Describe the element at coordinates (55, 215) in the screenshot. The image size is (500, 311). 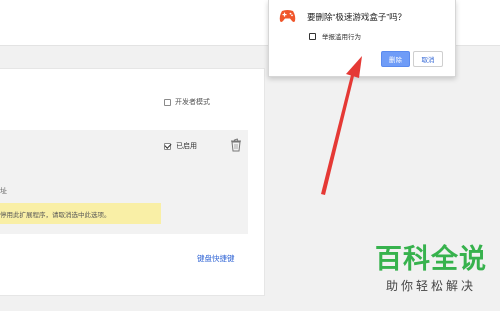
I see `warning-text: 停用此扩展程序，请取消选中此选项。` at that location.